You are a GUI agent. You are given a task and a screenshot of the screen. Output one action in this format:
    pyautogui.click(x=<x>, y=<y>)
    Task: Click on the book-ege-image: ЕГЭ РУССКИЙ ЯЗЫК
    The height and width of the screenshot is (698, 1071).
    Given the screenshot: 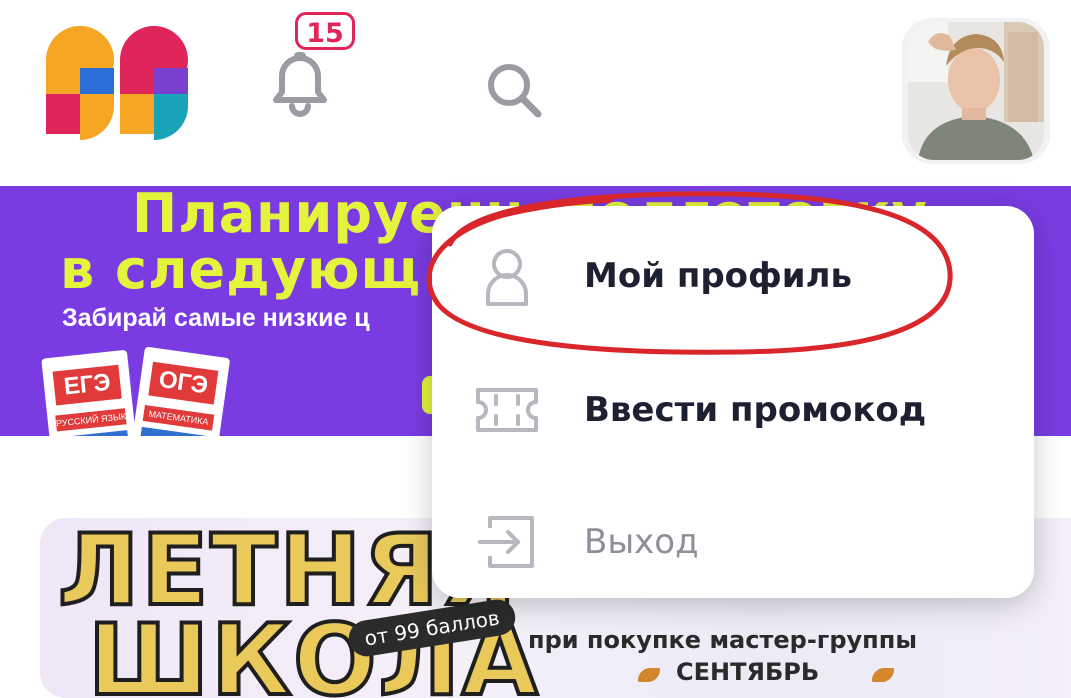 What is the action you would take?
    pyautogui.click(x=89, y=392)
    